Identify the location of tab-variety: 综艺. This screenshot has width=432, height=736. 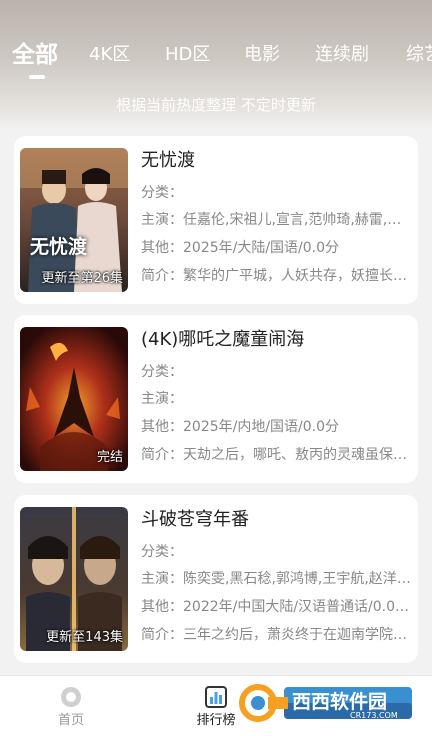
(419, 55).